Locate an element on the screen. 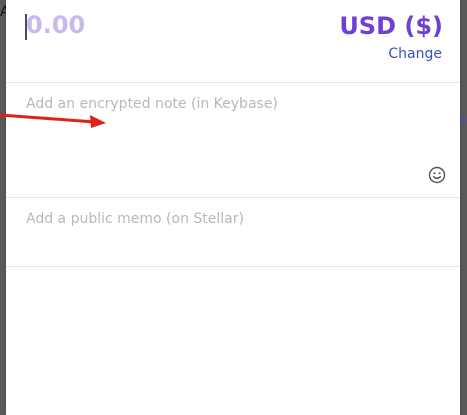  note-placeholder: Add an encrypted note (in Keybase) is located at coordinates (152, 104).